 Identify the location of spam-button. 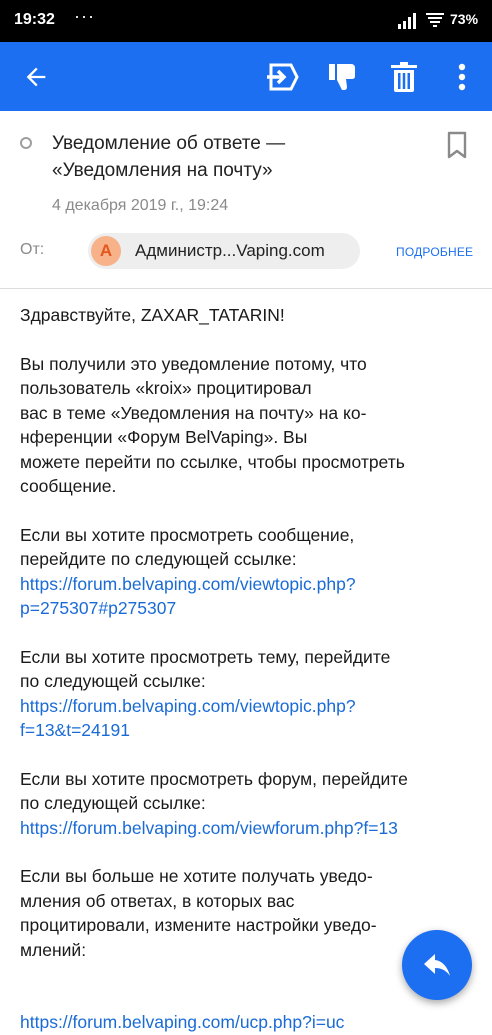
(342, 76).